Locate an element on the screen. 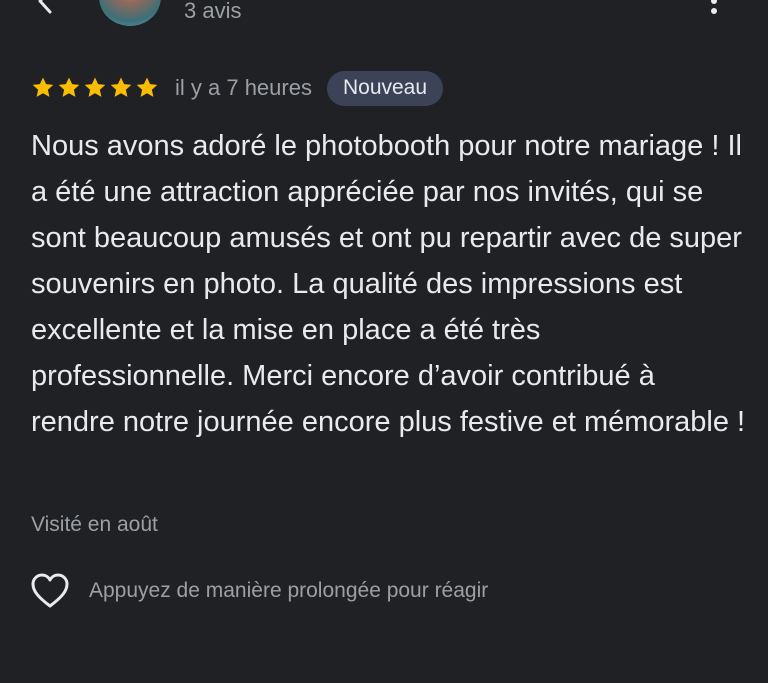 The width and height of the screenshot is (768, 683). more-options-icon is located at coordinates (714, 8).